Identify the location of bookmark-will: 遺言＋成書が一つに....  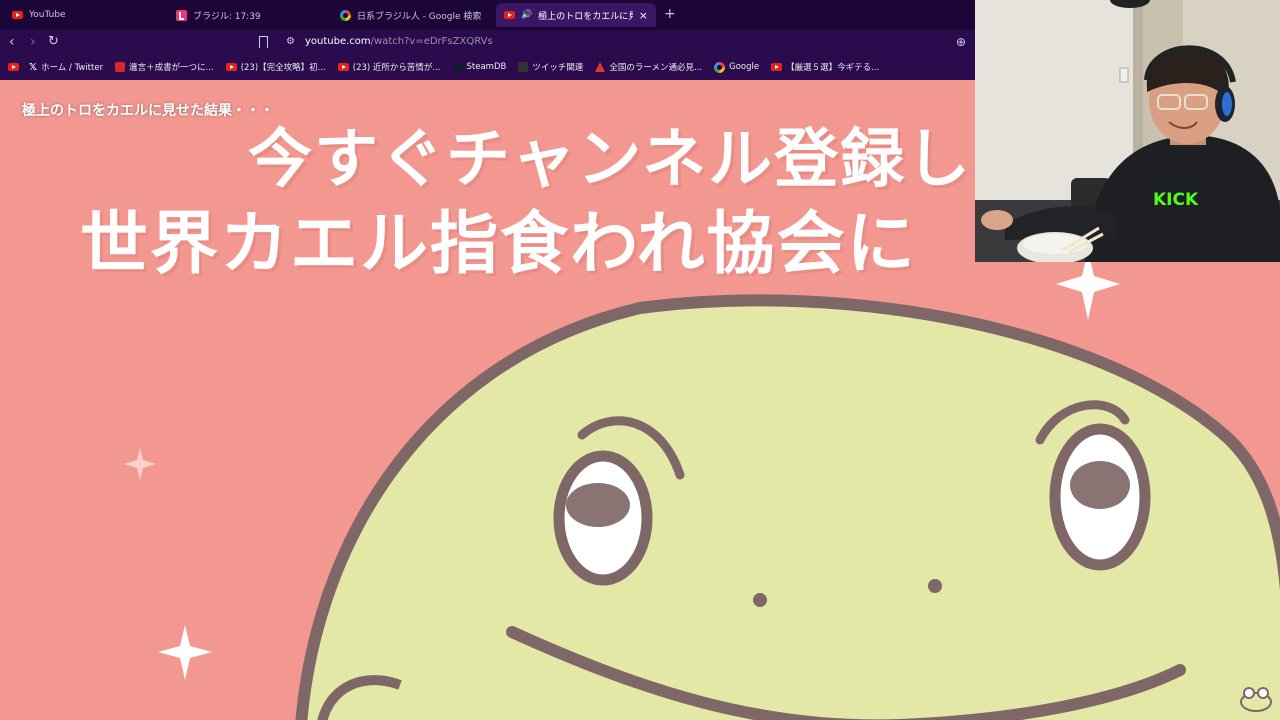
(164, 67).